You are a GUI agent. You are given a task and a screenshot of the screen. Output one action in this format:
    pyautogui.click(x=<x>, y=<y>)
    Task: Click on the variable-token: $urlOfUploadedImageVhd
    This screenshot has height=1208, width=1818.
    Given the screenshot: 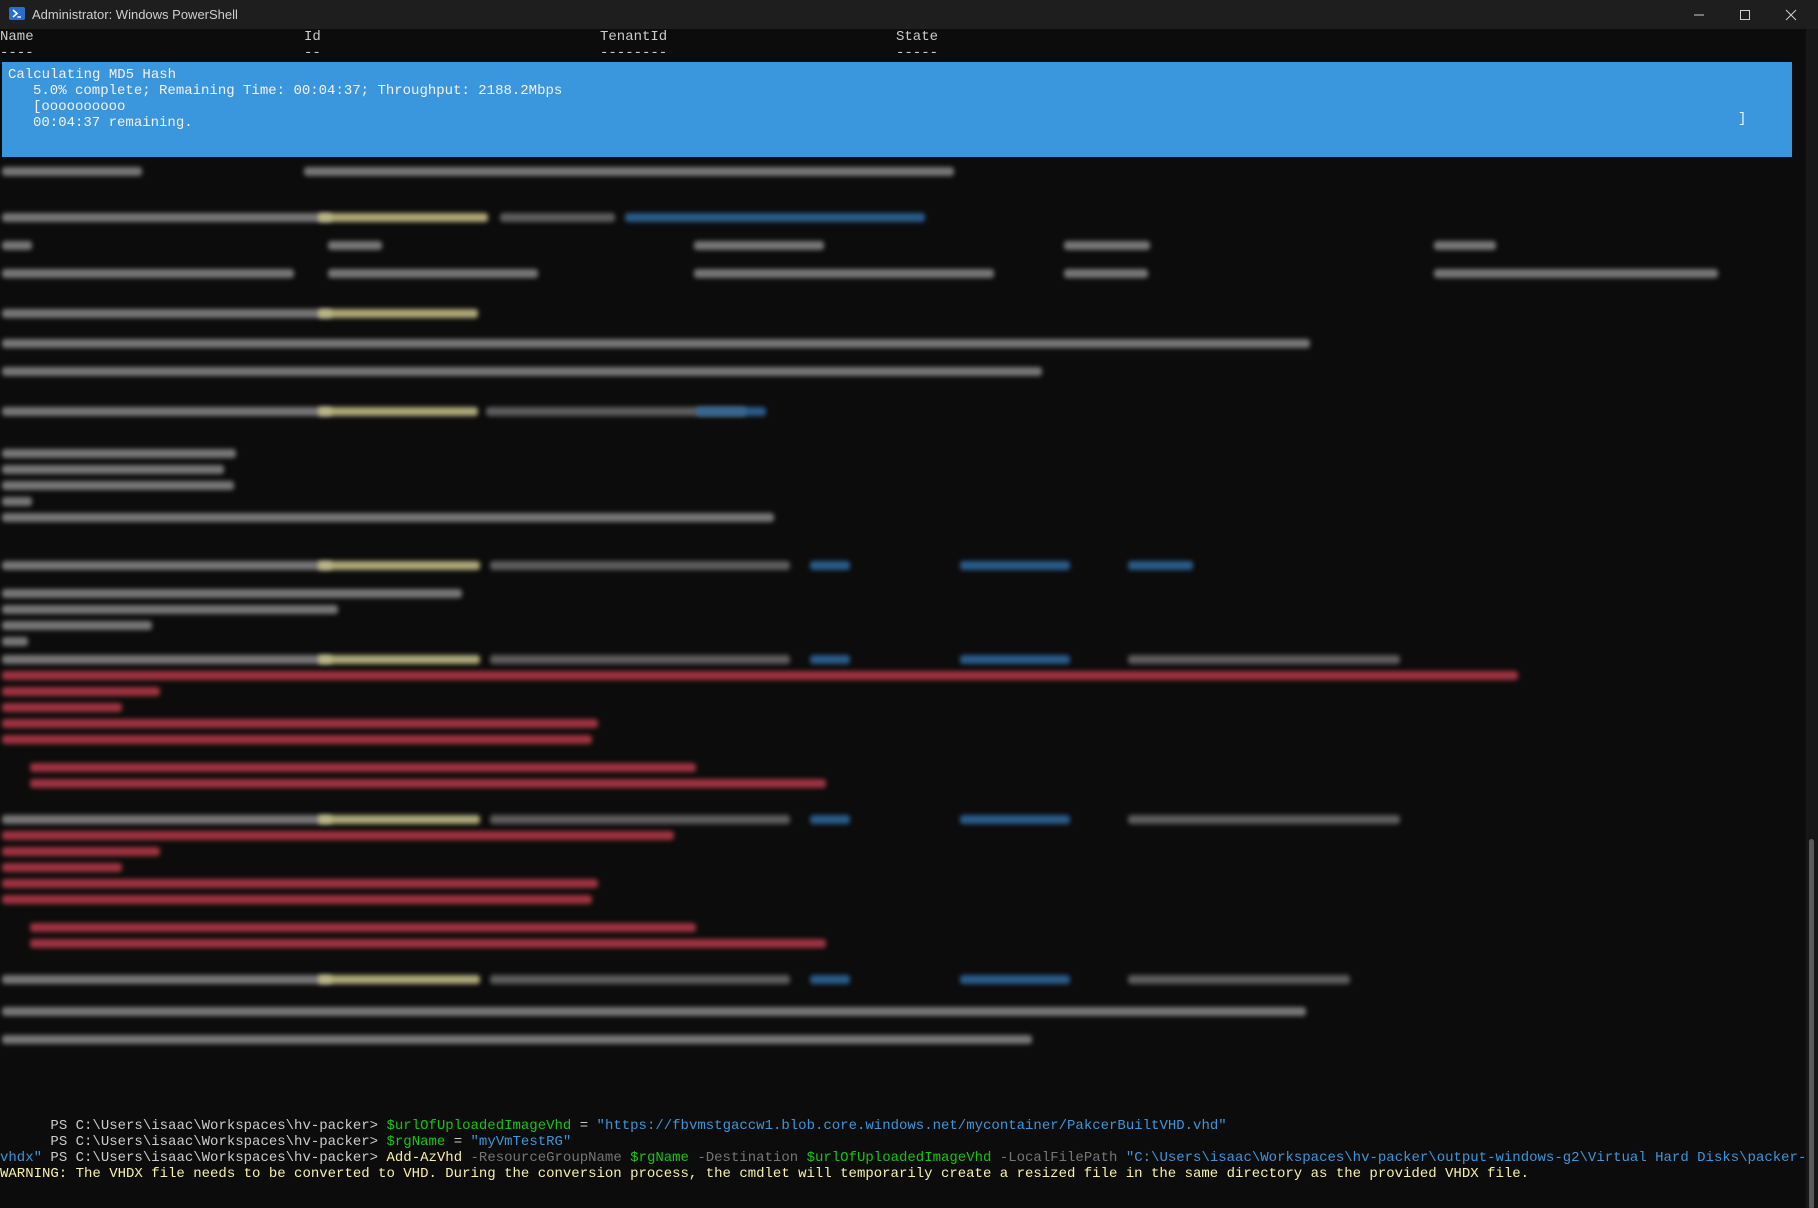 What is the action you would take?
    pyautogui.click(x=899, y=1158)
    